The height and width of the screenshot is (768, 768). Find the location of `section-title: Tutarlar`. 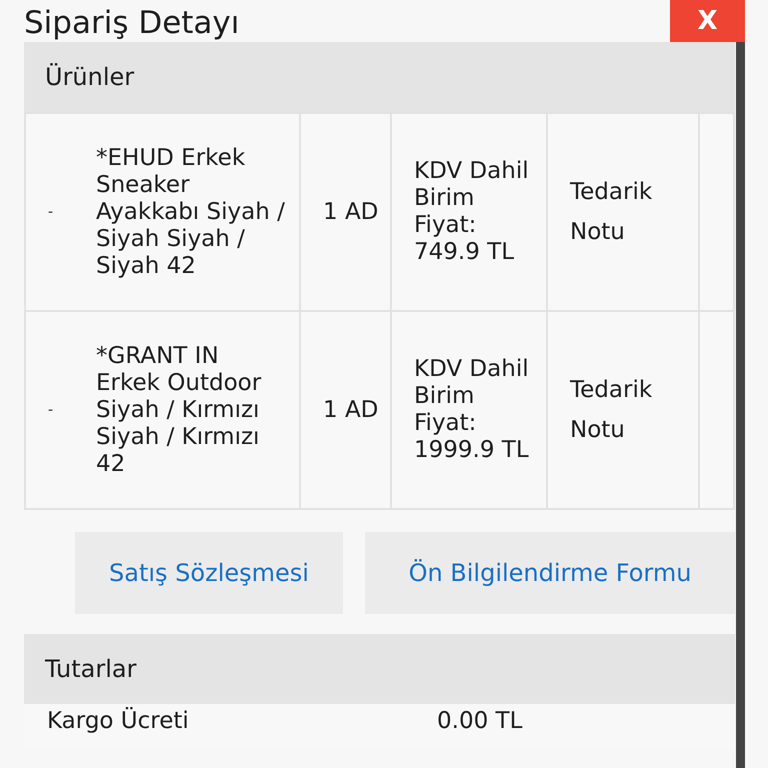

section-title: Tutarlar is located at coordinates (90, 669).